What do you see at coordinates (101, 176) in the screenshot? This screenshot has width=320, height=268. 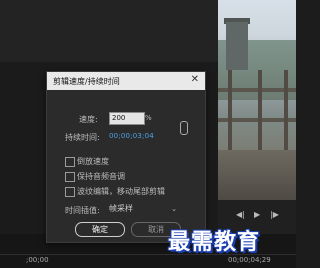 I see `maintain-pitch-label: 保持音频音调` at bounding box center [101, 176].